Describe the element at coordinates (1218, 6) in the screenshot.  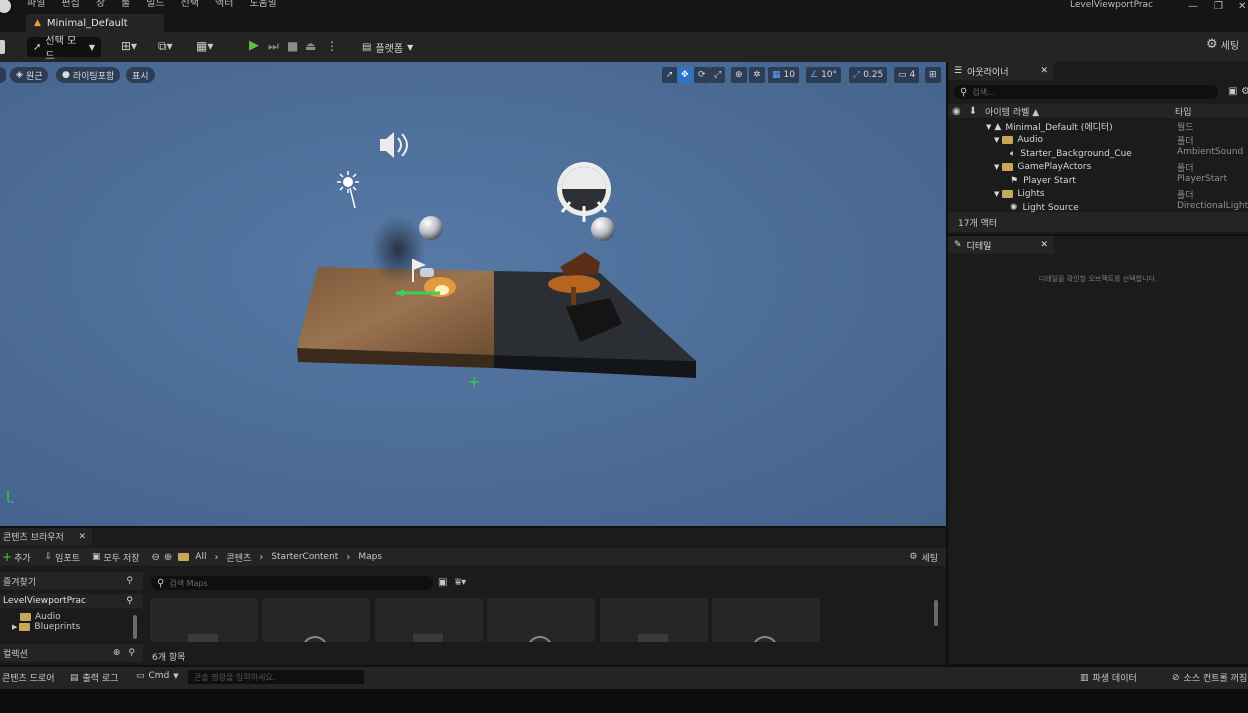
I see `restore-button: ❐` at that location.